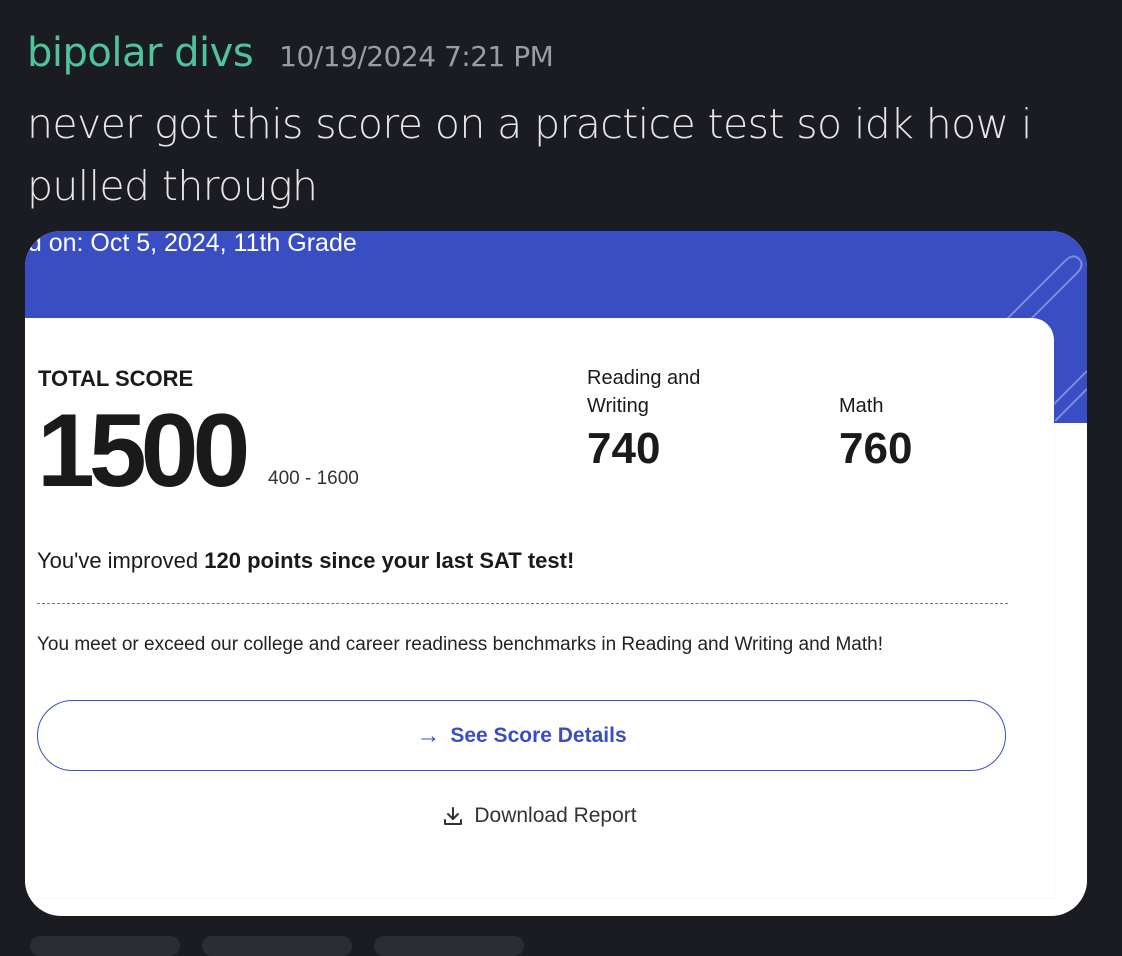 The image size is (1122, 956). What do you see at coordinates (121, 560) in the screenshot?
I see `improvement-prefix: You've improved` at bounding box center [121, 560].